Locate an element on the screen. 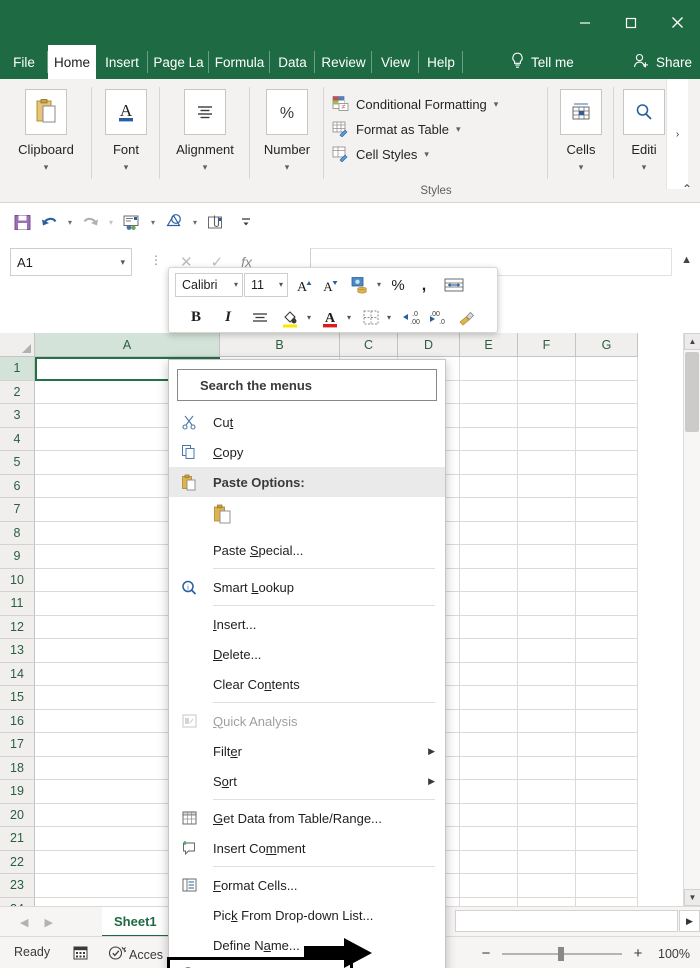 The width and height of the screenshot is (700, 968). paste-option-icon is located at coordinates (222, 516).